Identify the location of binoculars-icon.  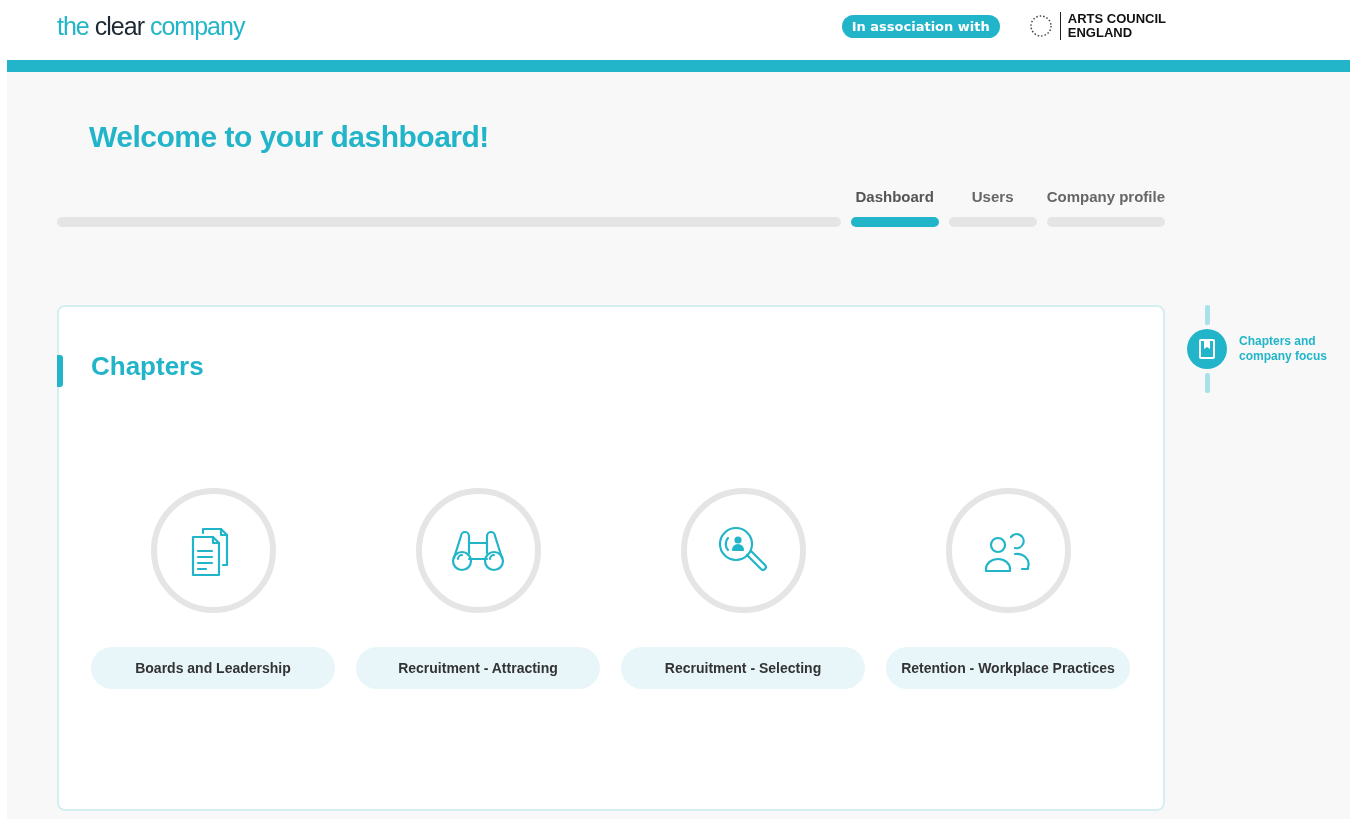
(478, 550).